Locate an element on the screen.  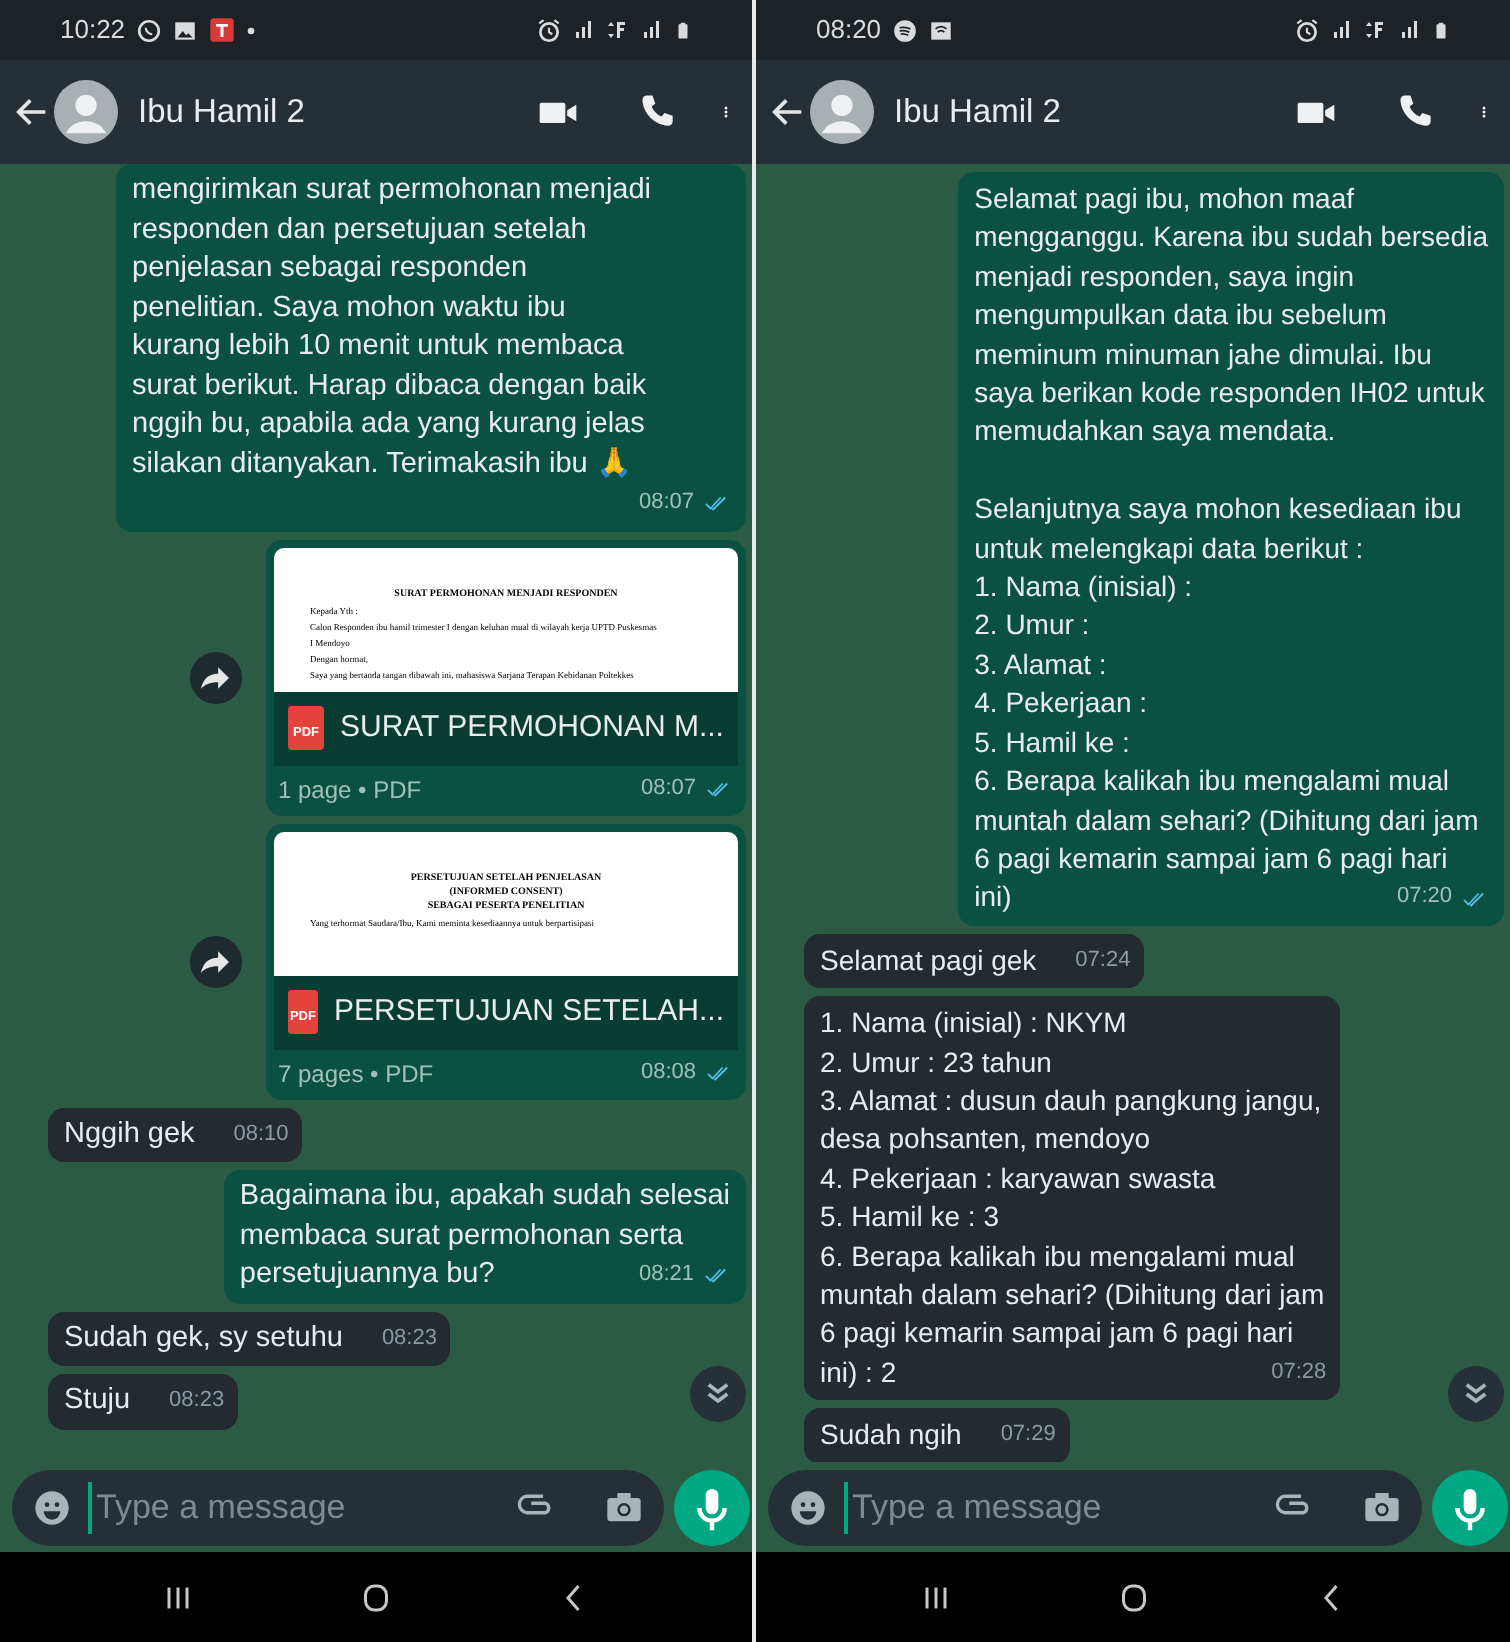
document-message is located at coordinates (506, 677).